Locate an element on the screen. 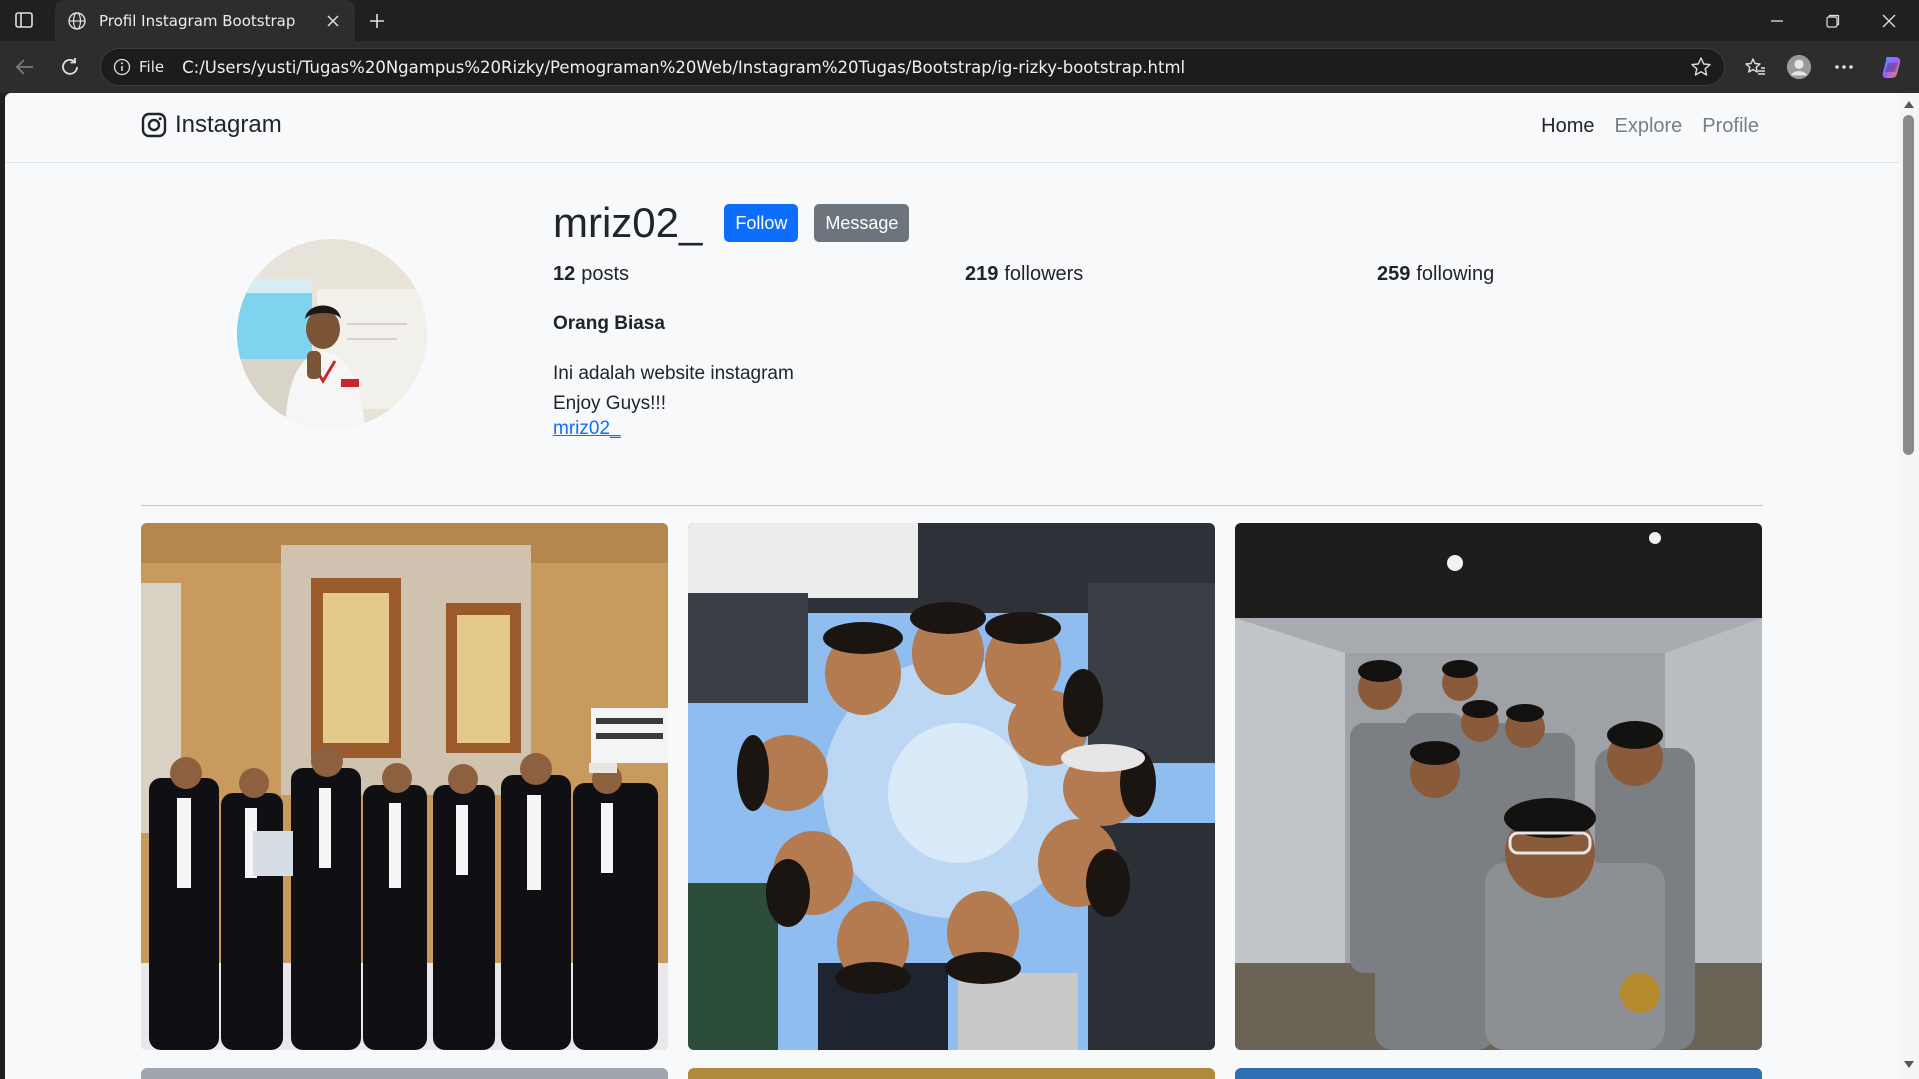  followers-label: followers is located at coordinates (1044, 274).